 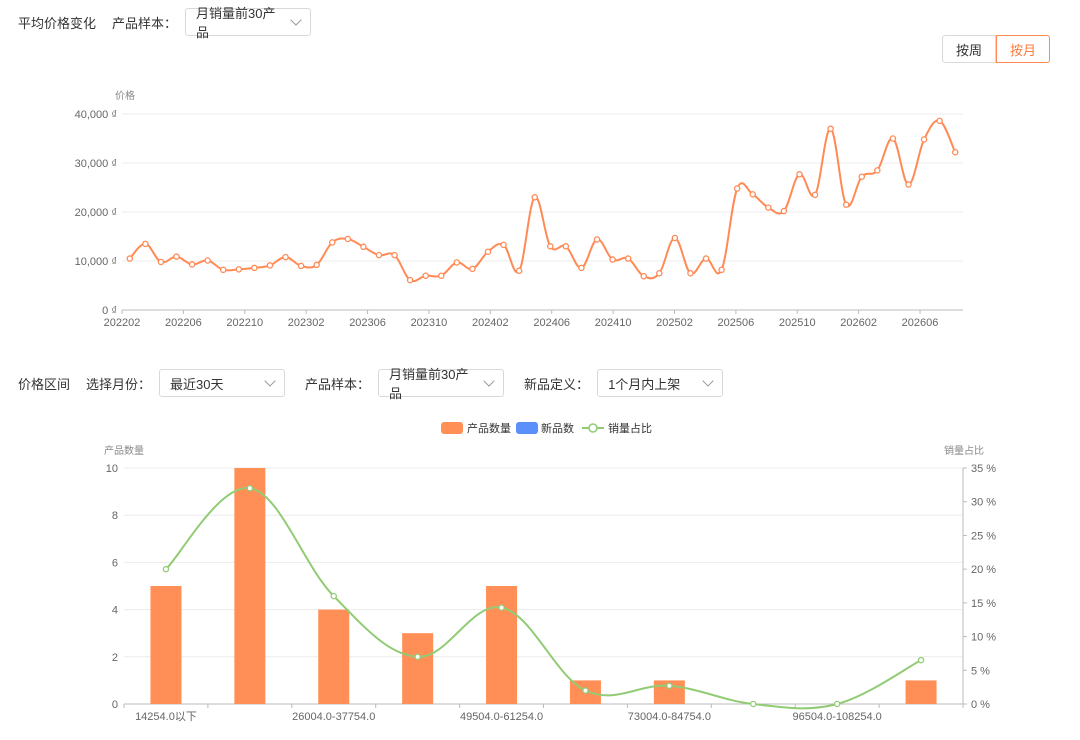 What do you see at coordinates (983, 604) in the screenshot?
I see `y-tick-label-right: 15 %` at bounding box center [983, 604].